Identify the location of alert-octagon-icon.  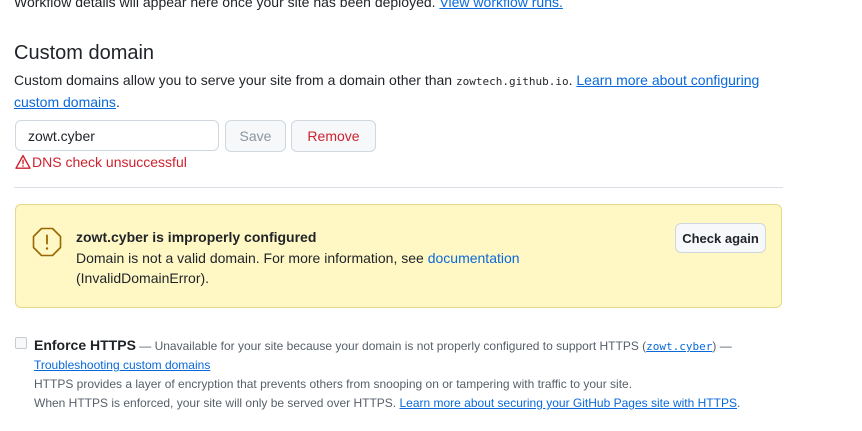
(47, 244).